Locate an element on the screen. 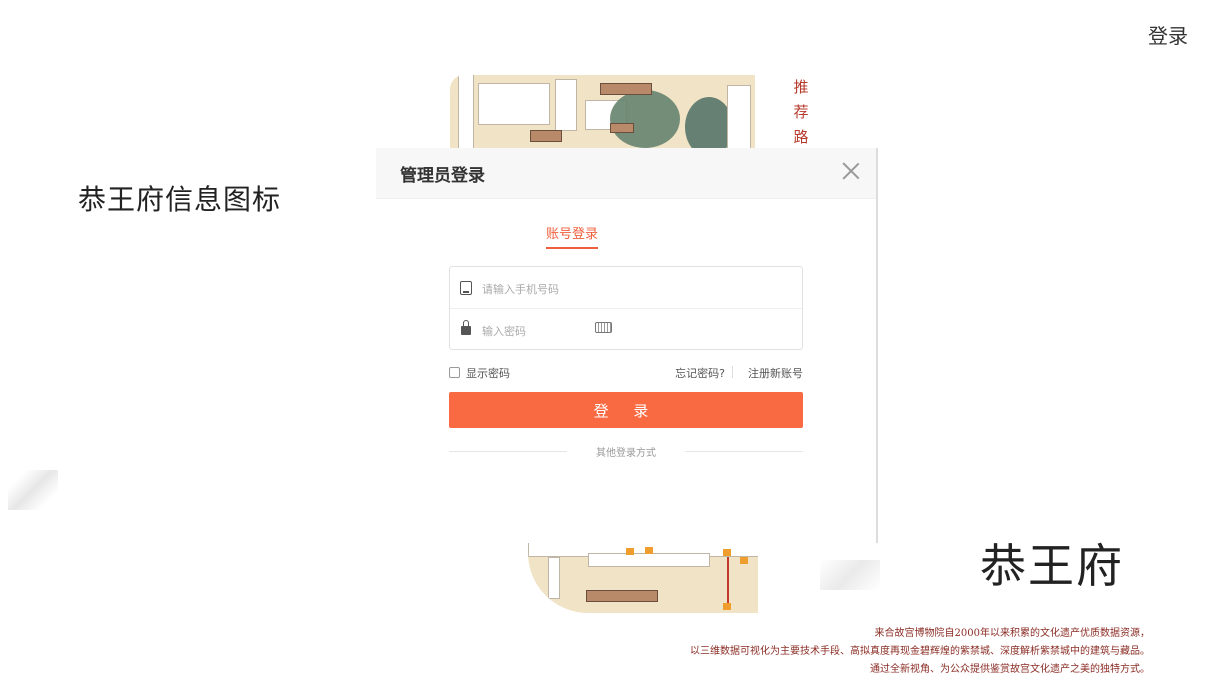  top-login-link: 登录 is located at coordinates (1168, 34).